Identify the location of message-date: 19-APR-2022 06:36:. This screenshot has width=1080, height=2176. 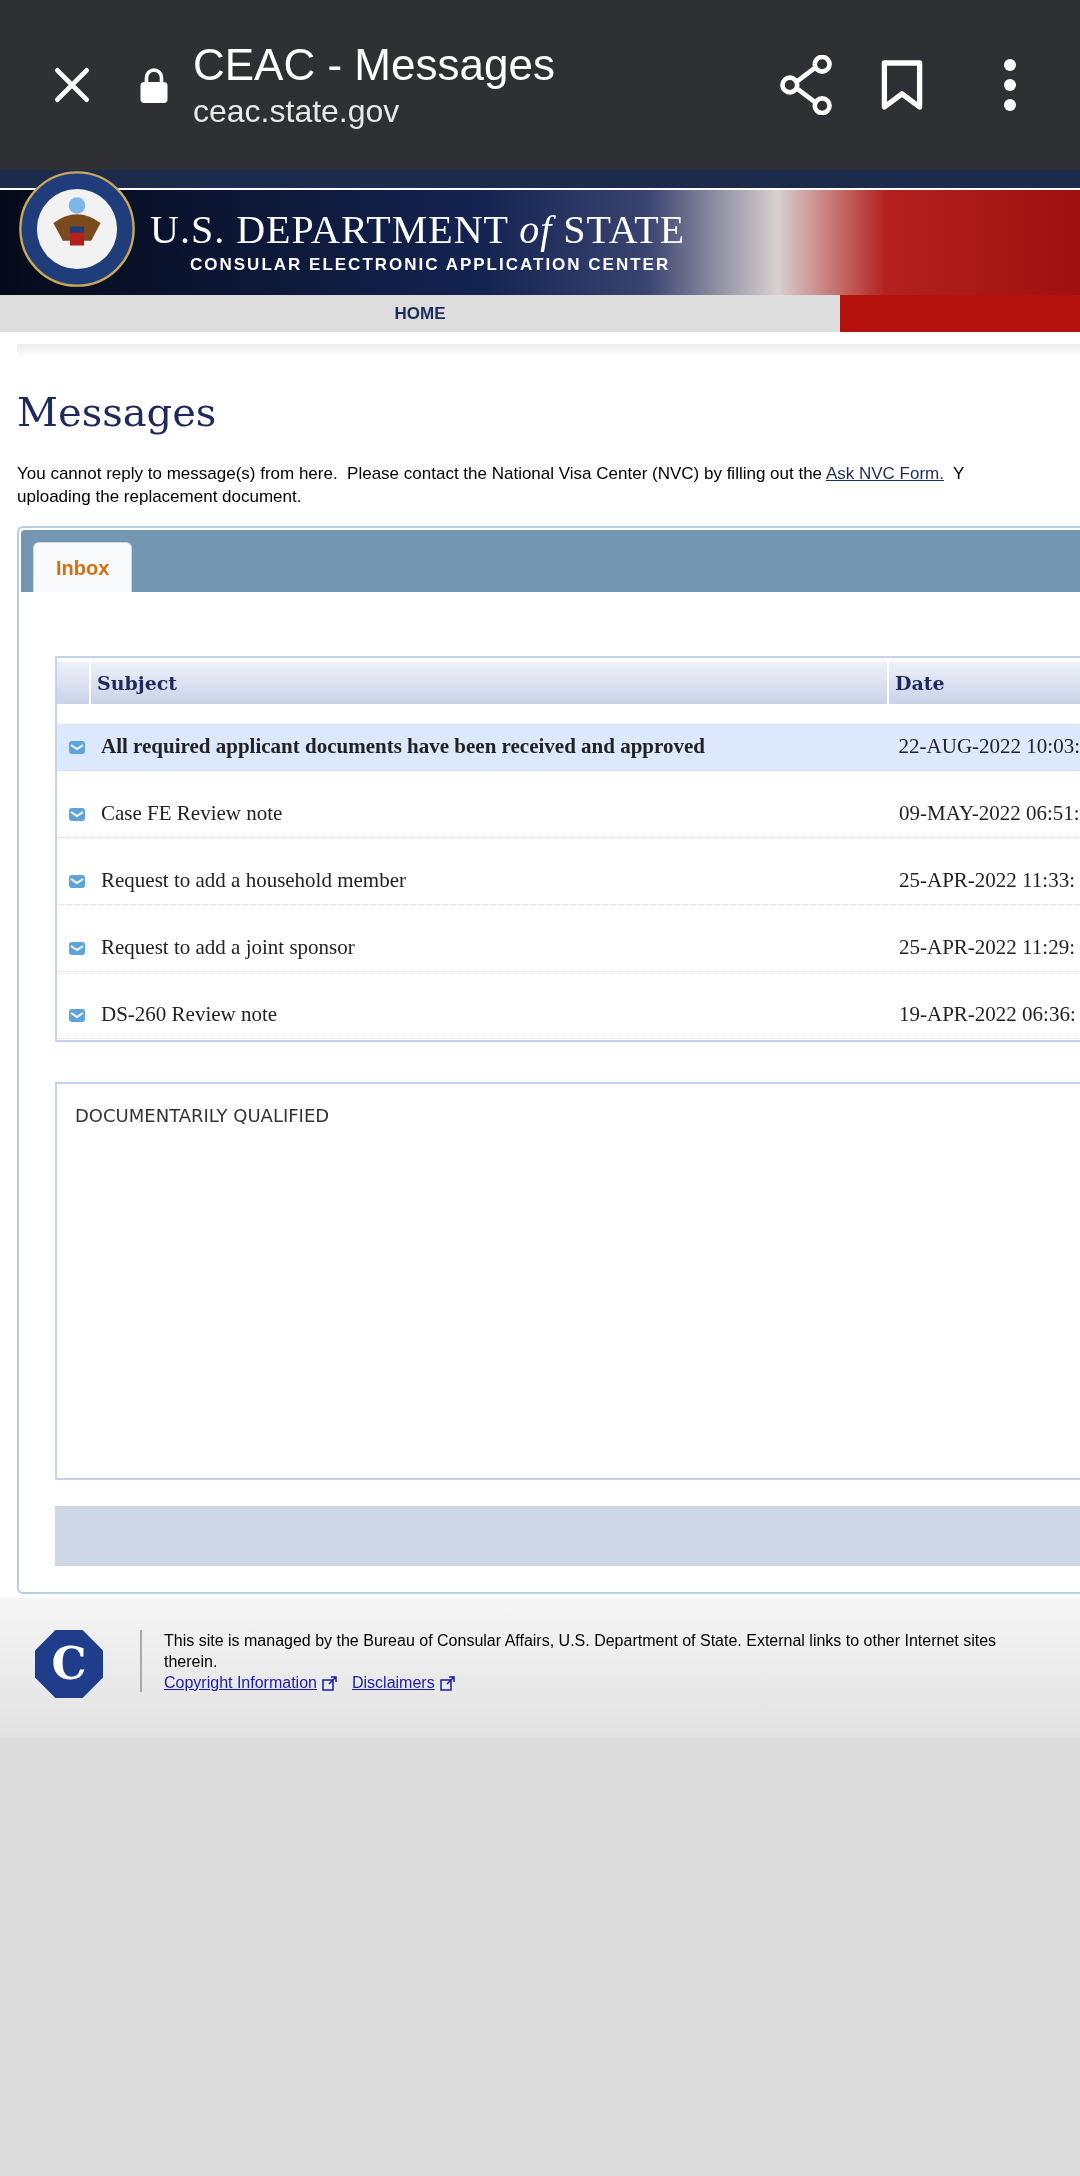
(987, 1015).